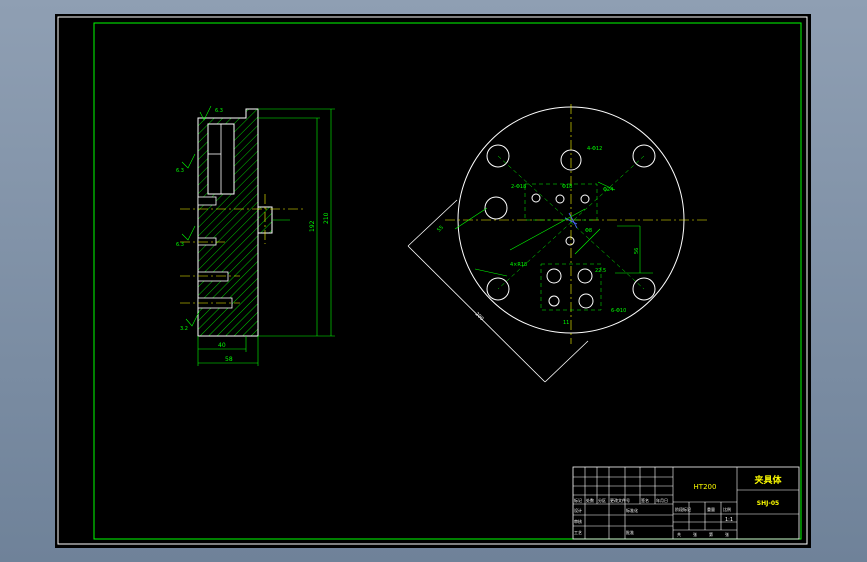  I want to click on header-change-doc: 更改文件号, so click(620, 500).